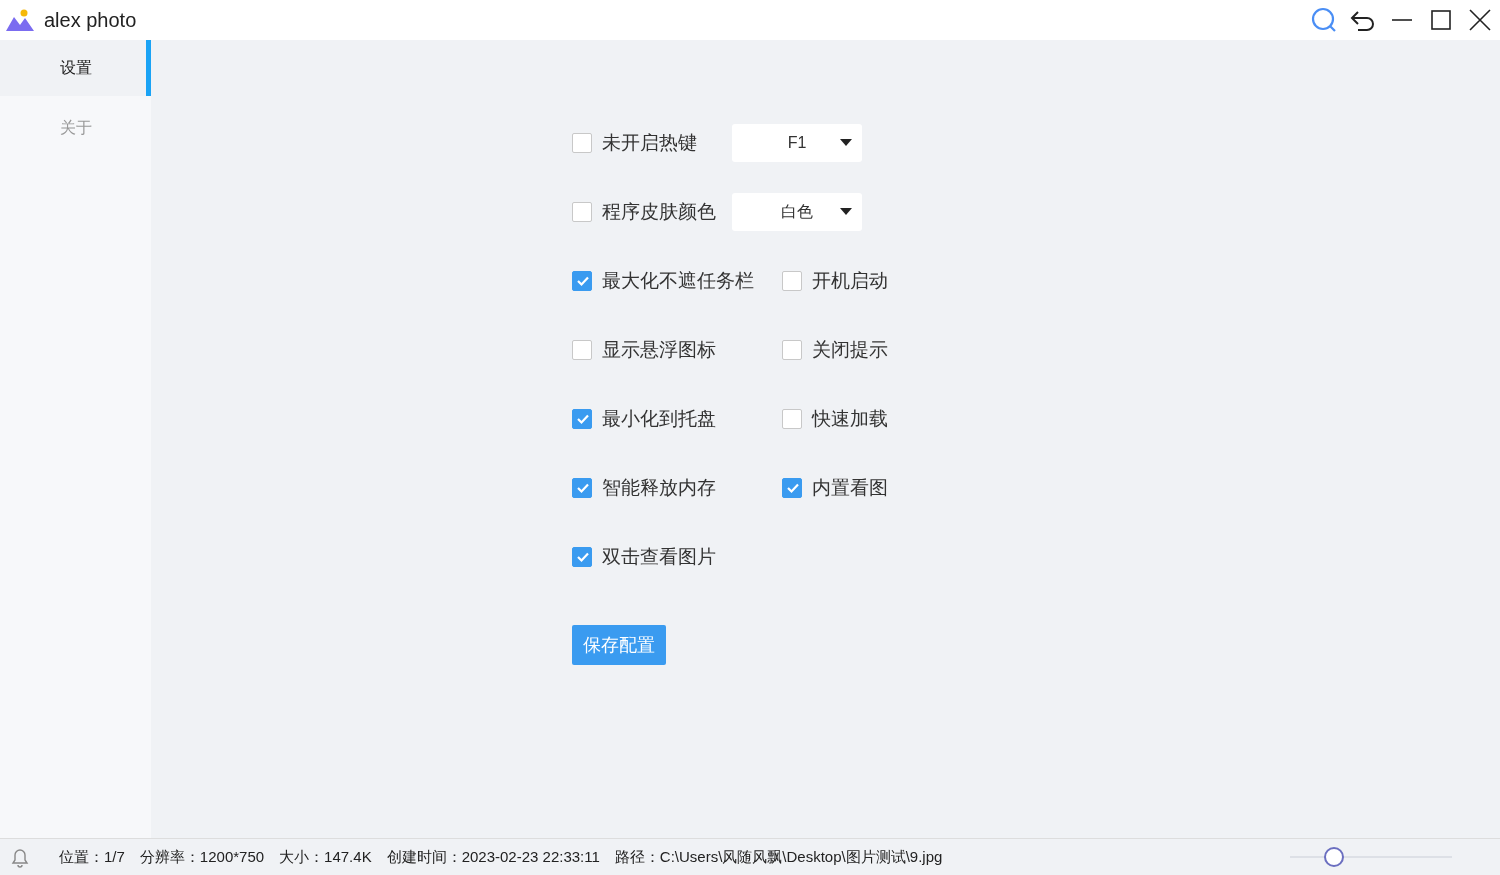 The height and width of the screenshot is (875, 1500). What do you see at coordinates (202, 857) in the screenshot?
I see `status-field: 分辨率：1200*750` at bounding box center [202, 857].